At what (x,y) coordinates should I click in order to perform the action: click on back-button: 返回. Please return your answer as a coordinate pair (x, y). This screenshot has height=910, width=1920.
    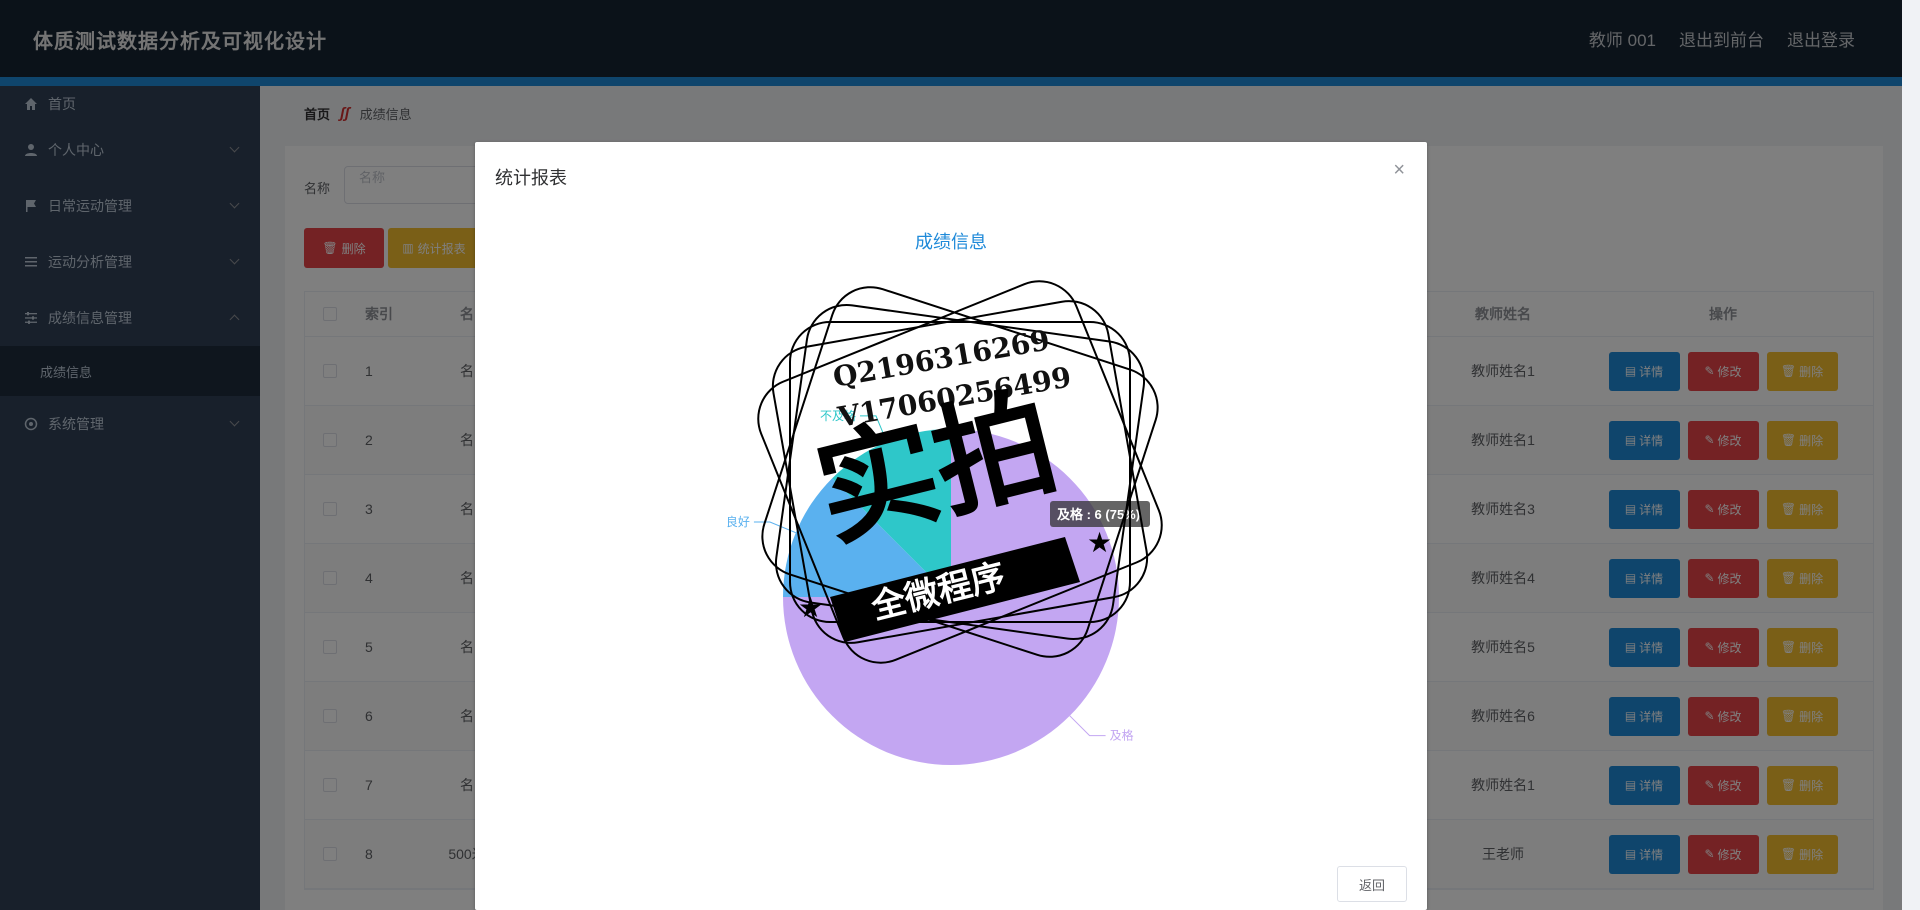
    Looking at the image, I should click on (1372, 884).